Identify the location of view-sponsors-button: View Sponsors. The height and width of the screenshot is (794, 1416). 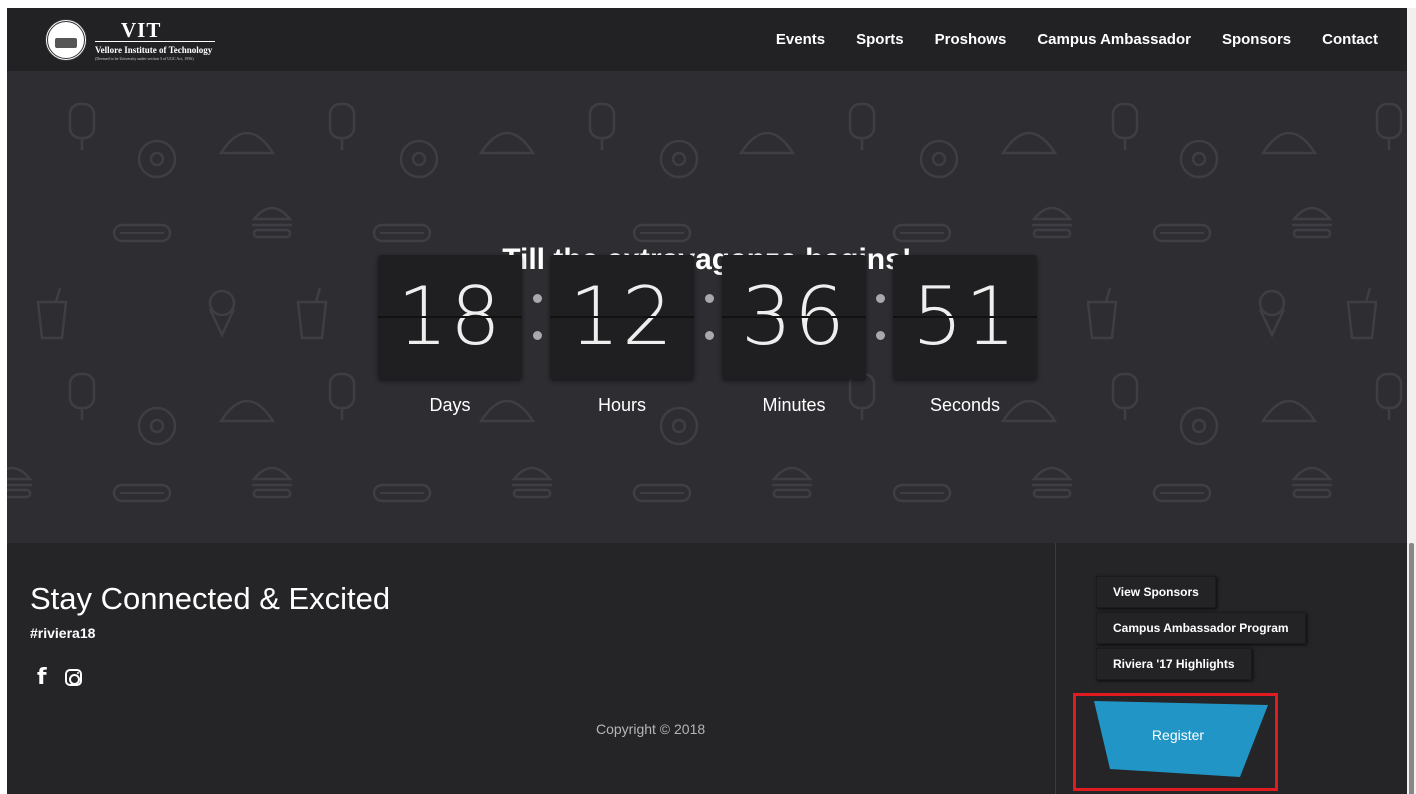
(1156, 592).